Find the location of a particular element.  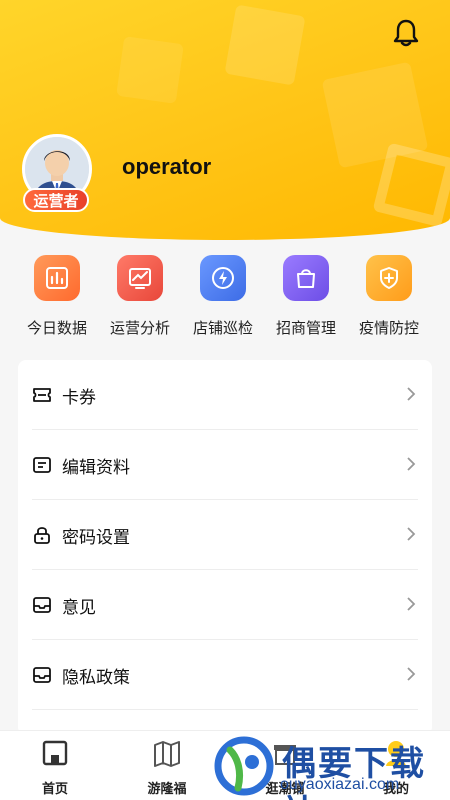

quick-action-merchant-management: 招商管理 is located at coordinates (306, 296).